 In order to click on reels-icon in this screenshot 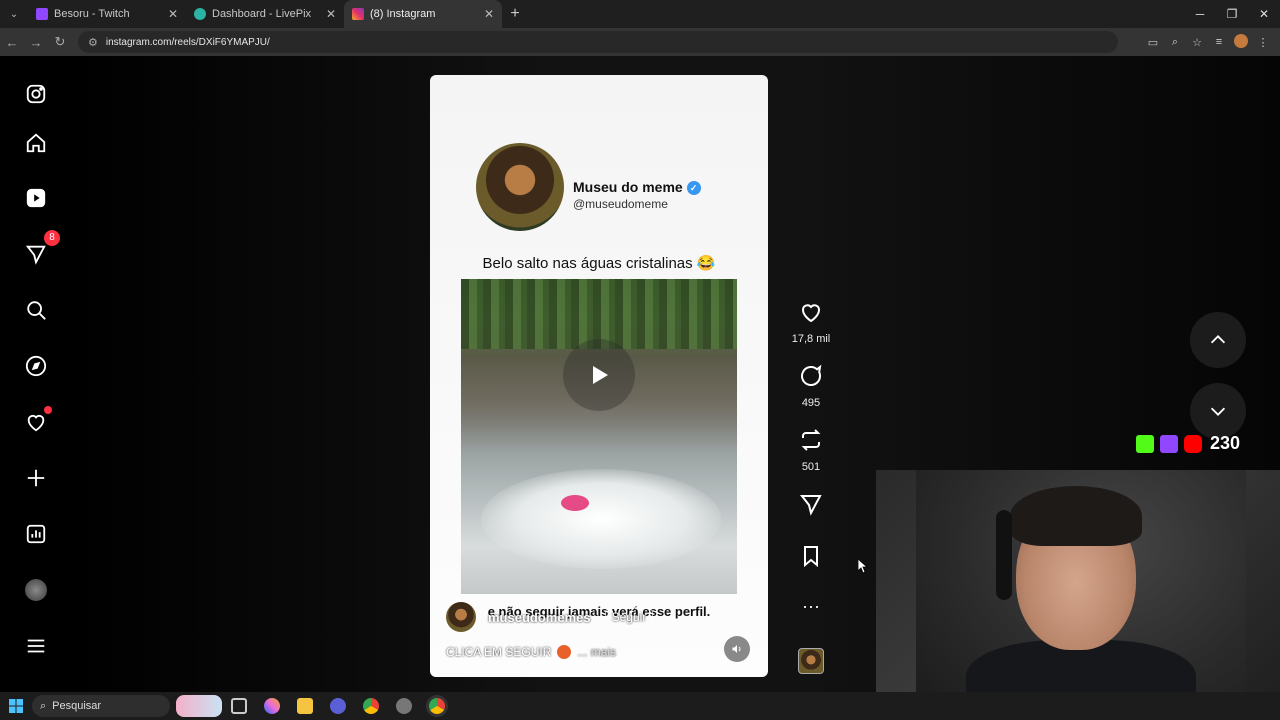, I will do `click(36, 198)`.